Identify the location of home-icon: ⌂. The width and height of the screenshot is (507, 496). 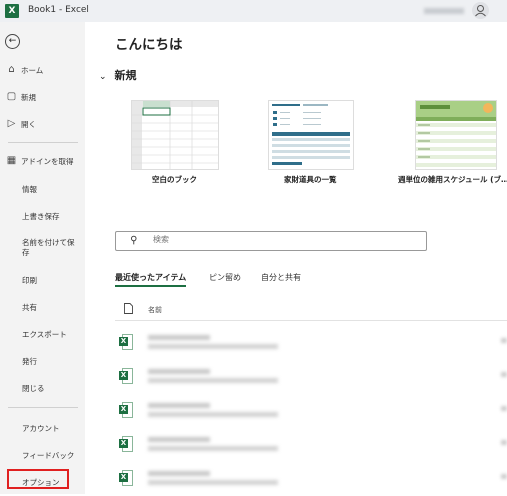
(11, 69).